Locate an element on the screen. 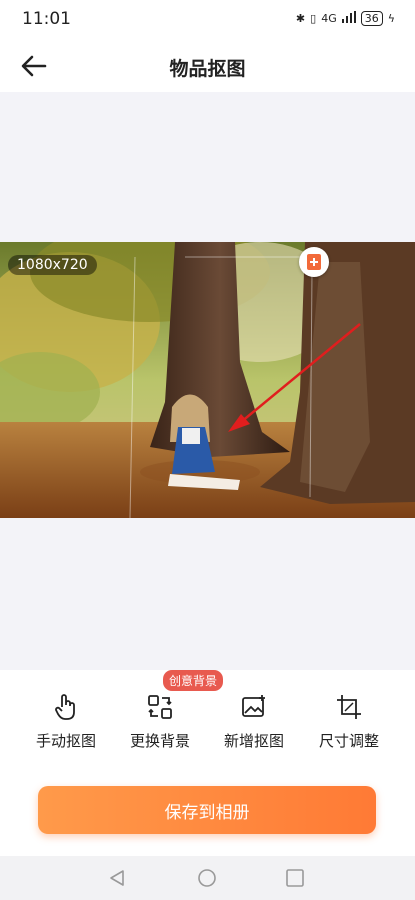 The image size is (415, 900). hand-pointer-icon is located at coordinates (66, 707).